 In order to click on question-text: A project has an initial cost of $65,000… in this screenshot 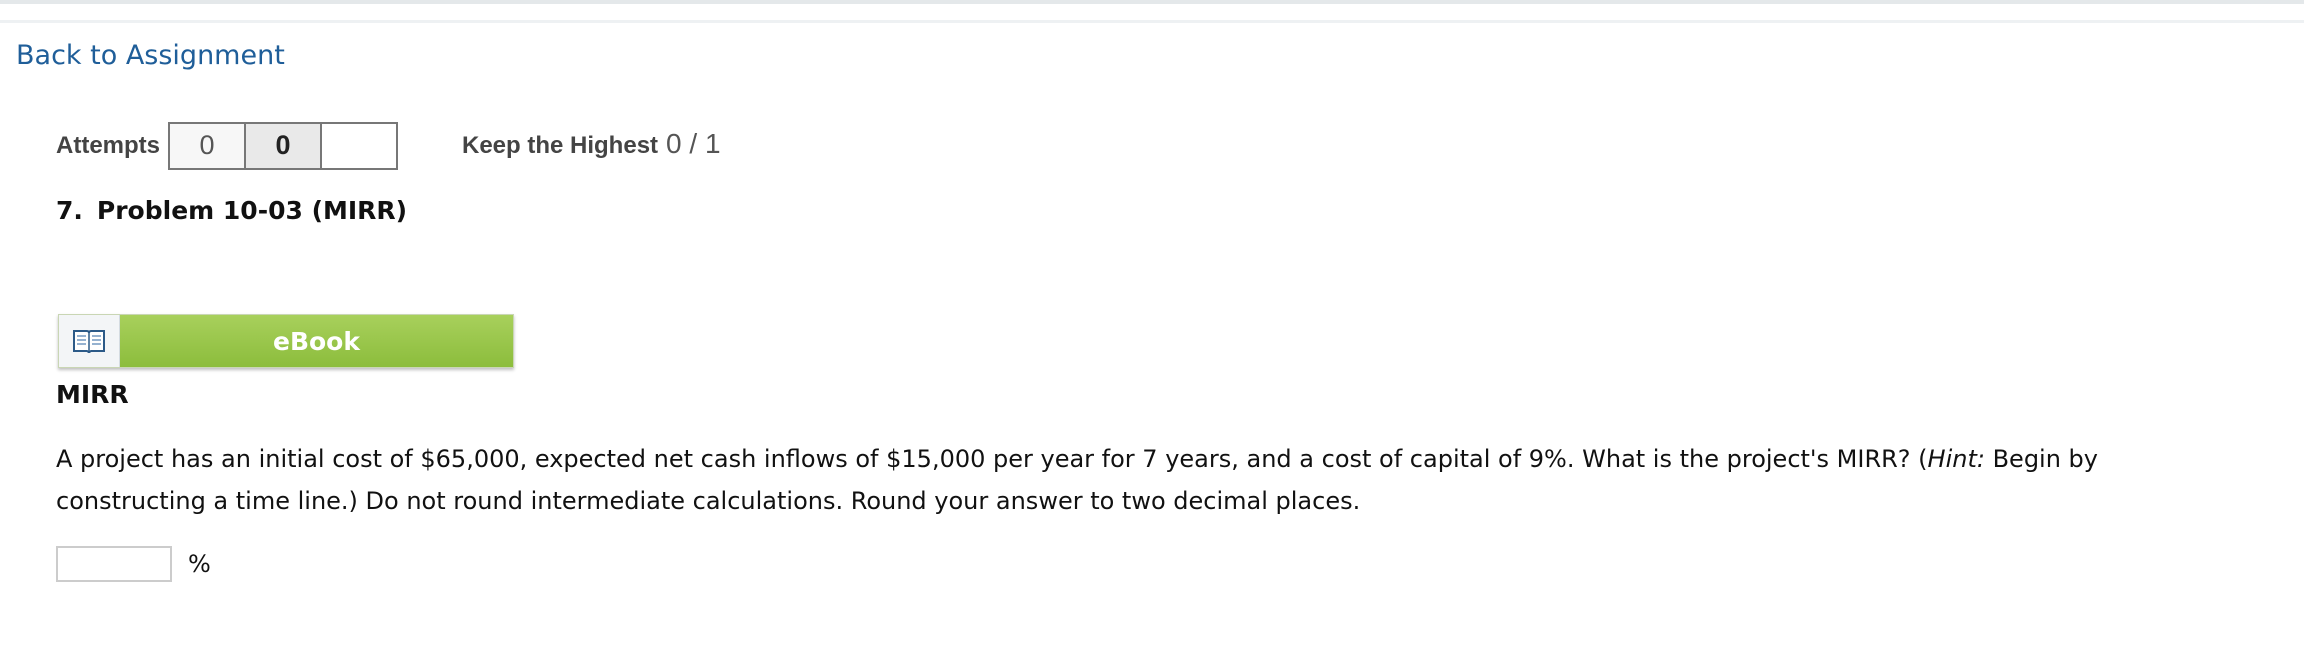, I will do `click(1146, 480)`.